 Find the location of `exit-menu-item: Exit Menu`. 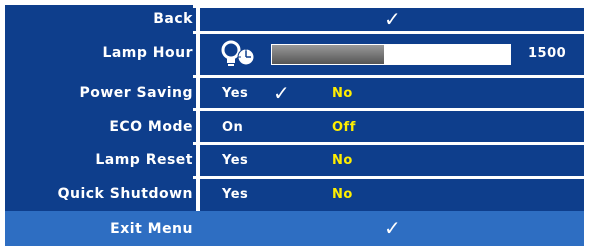

exit-menu-item: Exit Menu is located at coordinates (151, 229).